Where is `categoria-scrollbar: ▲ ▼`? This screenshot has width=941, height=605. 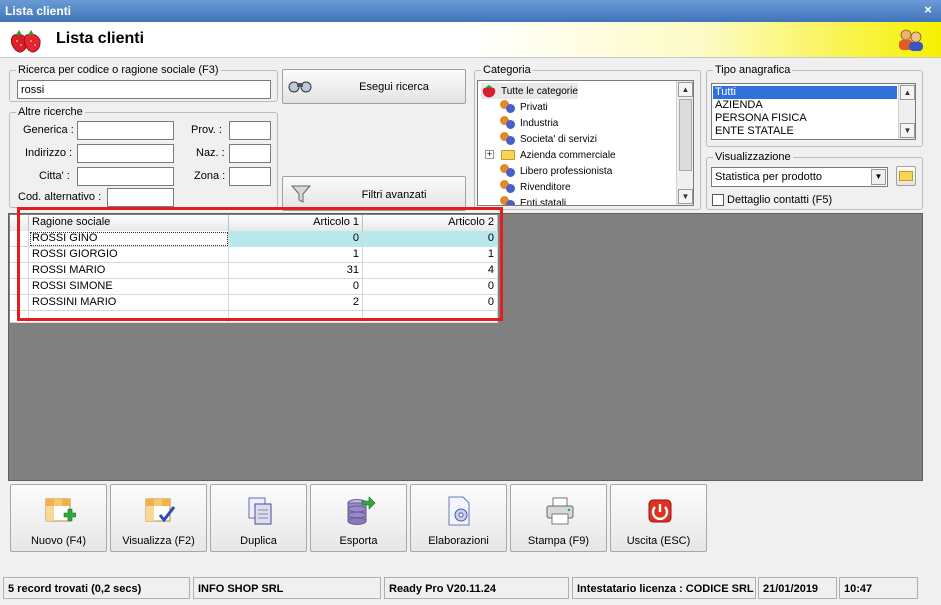
categoria-scrollbar: ▲ ▼ is located at coordinates (684, 143).